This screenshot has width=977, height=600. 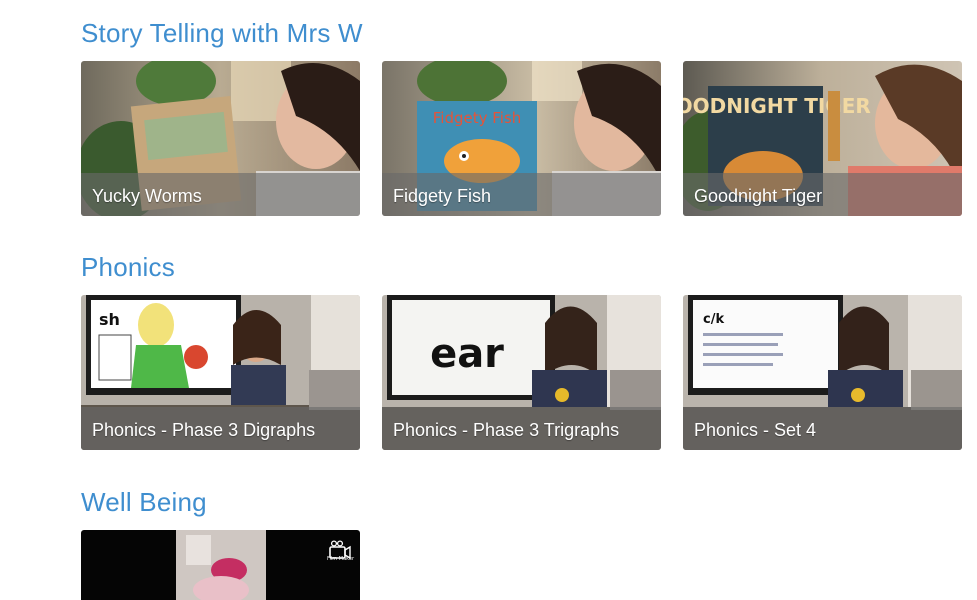 What do you see at coordinates (777, 106) in the screenshot?
I see `book-cover-title: GOODNIGHT TIGER` at bounding box center [777, 106].